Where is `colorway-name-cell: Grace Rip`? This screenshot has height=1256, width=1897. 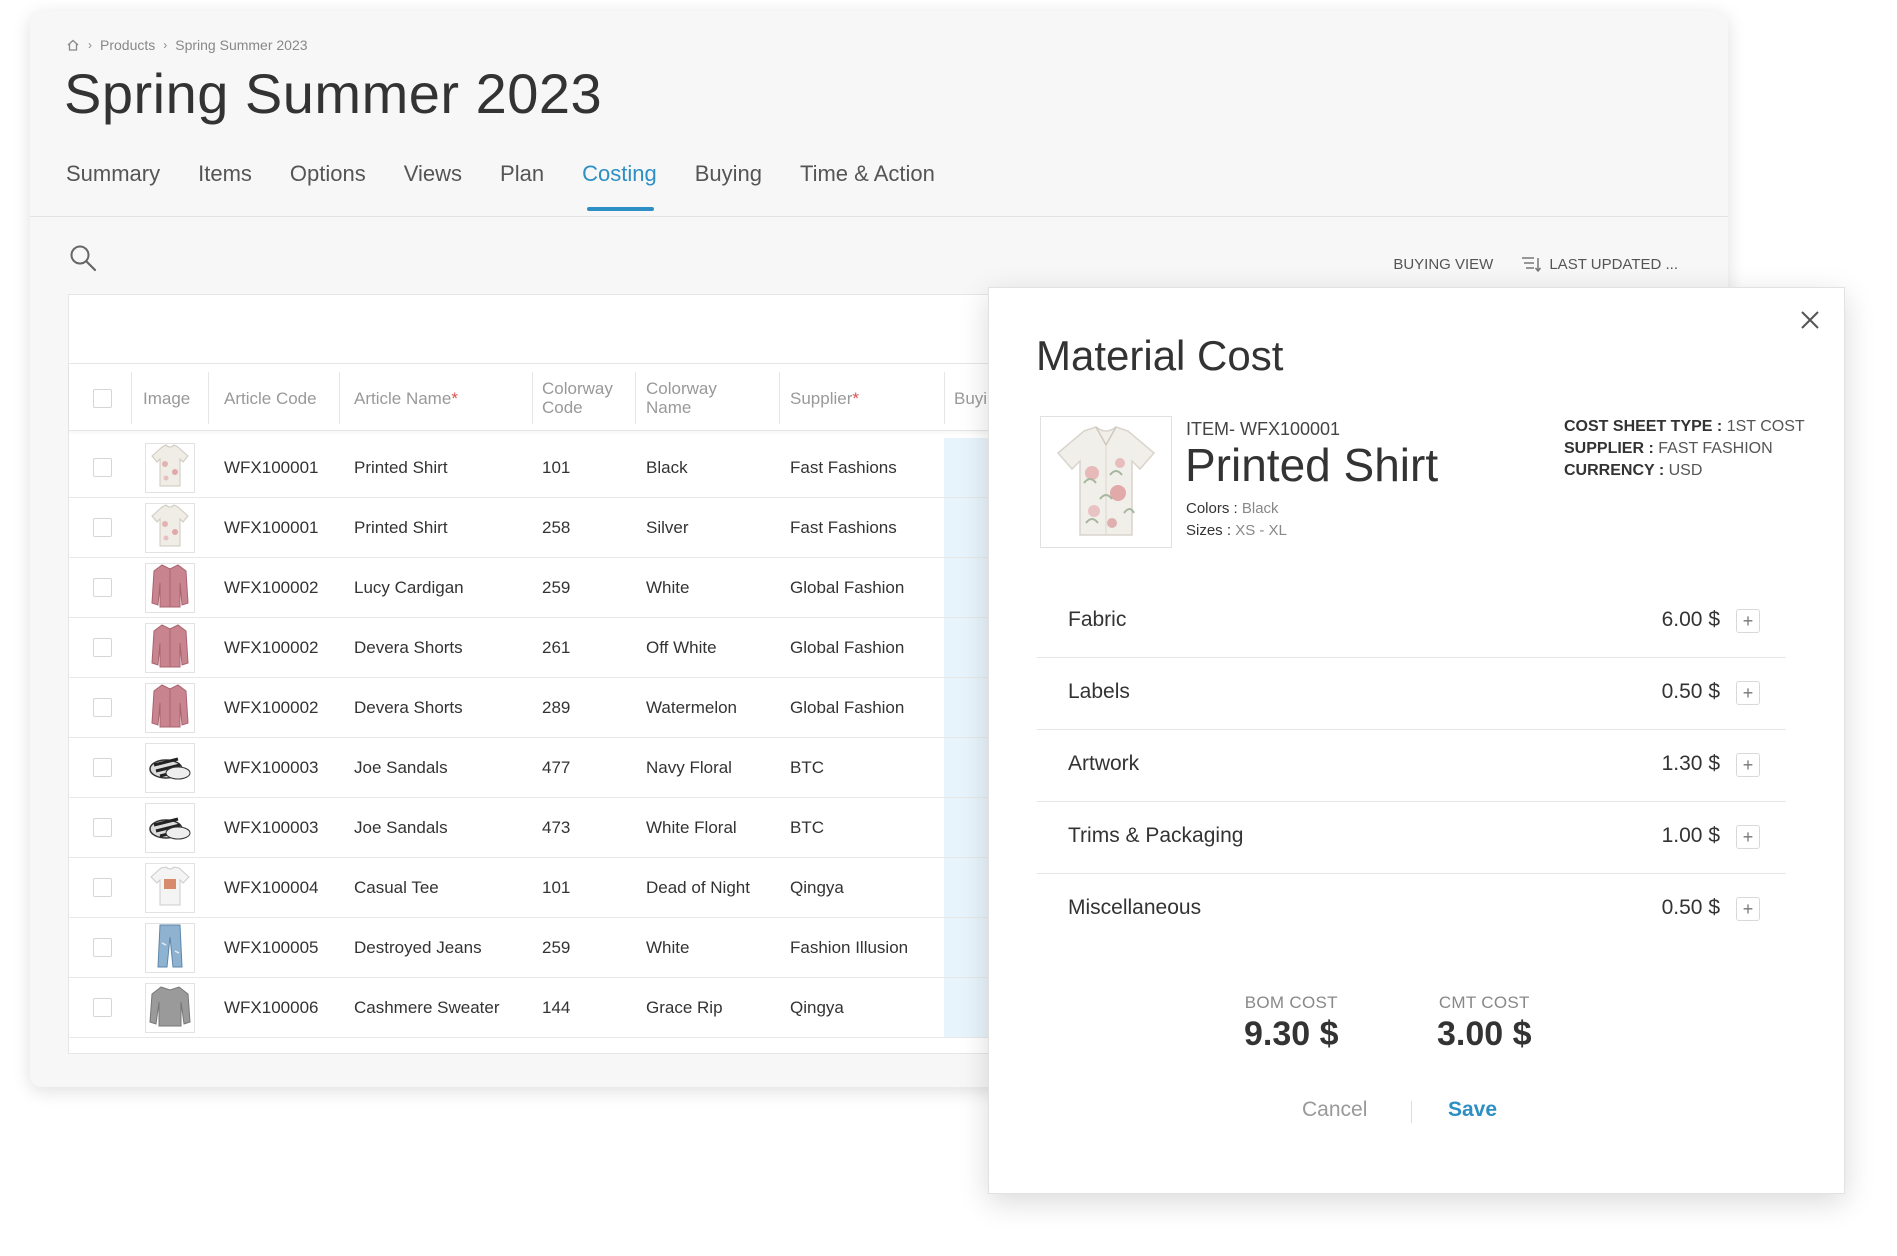 colorway-name-cell: Grace Rip is located at coordinates (684, 1007).